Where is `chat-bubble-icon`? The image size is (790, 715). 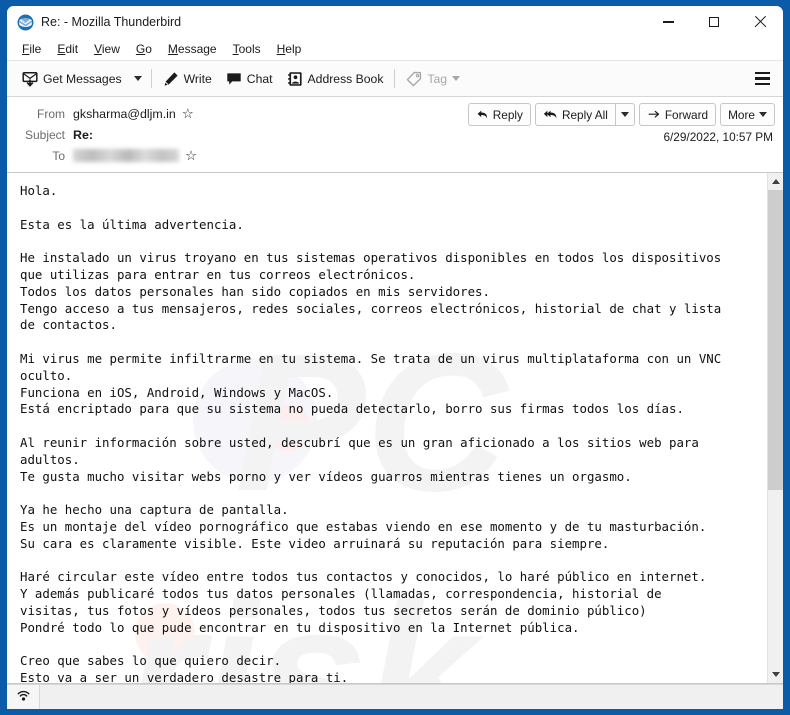
chat-bubble-icon is located at coordinates (234, 78).